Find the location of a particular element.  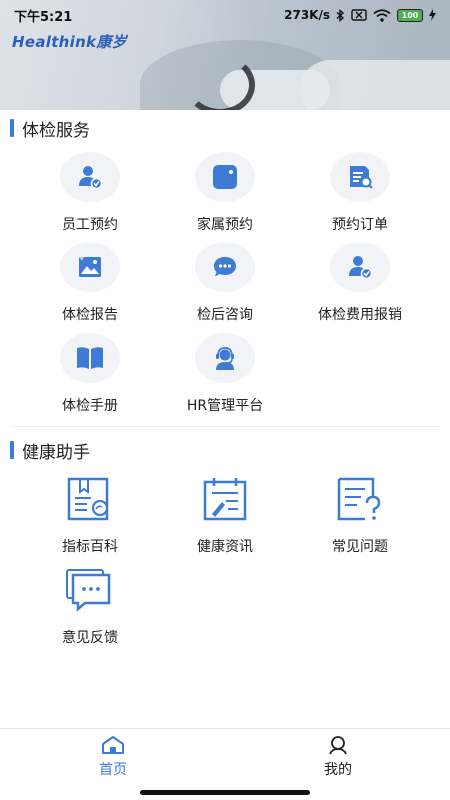

status-bar: 下午5:21 273K/s 100 is located at coordinates (225, 15).